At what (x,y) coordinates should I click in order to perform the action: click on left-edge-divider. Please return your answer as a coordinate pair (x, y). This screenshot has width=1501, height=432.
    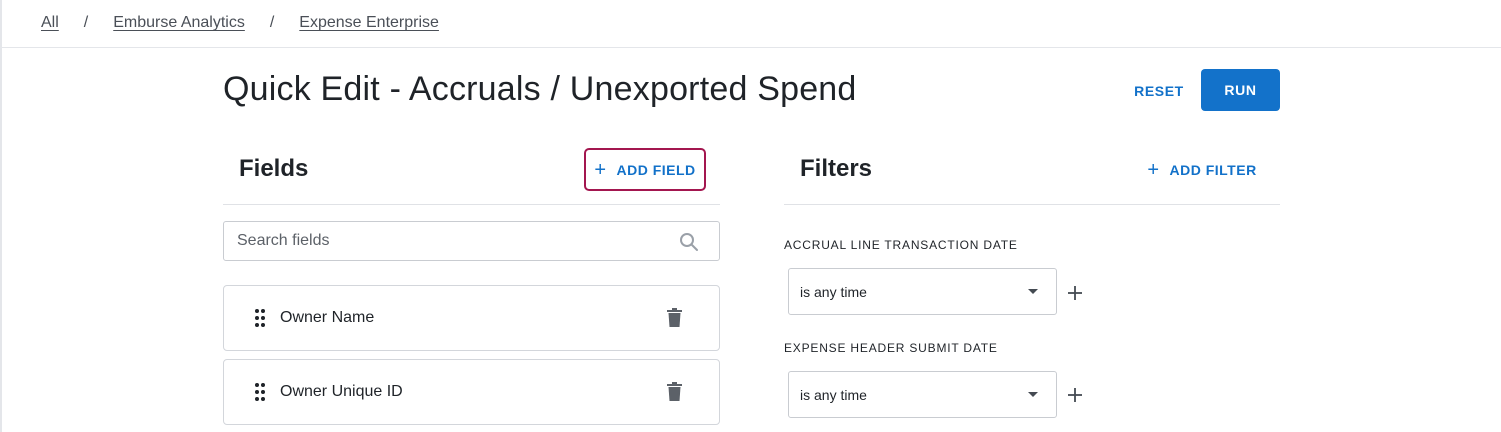
    Looking at the image, I should click on (1, 216).